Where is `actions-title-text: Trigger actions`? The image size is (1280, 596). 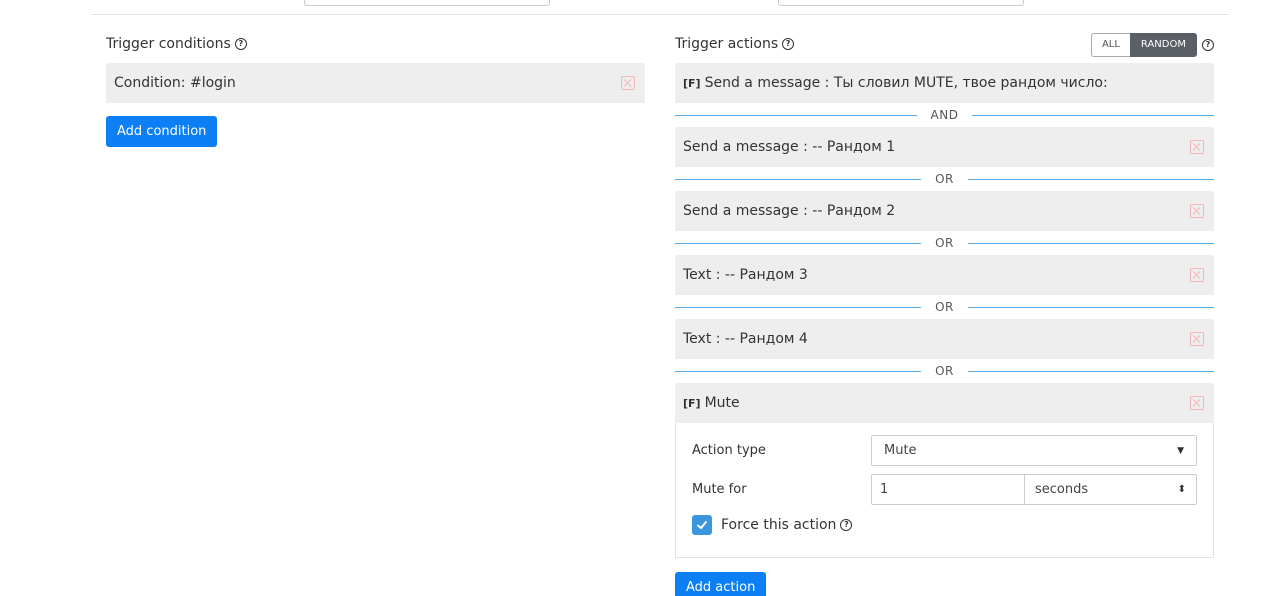
actions-title-text: Trigger actions is located at coordinates (727, 44).